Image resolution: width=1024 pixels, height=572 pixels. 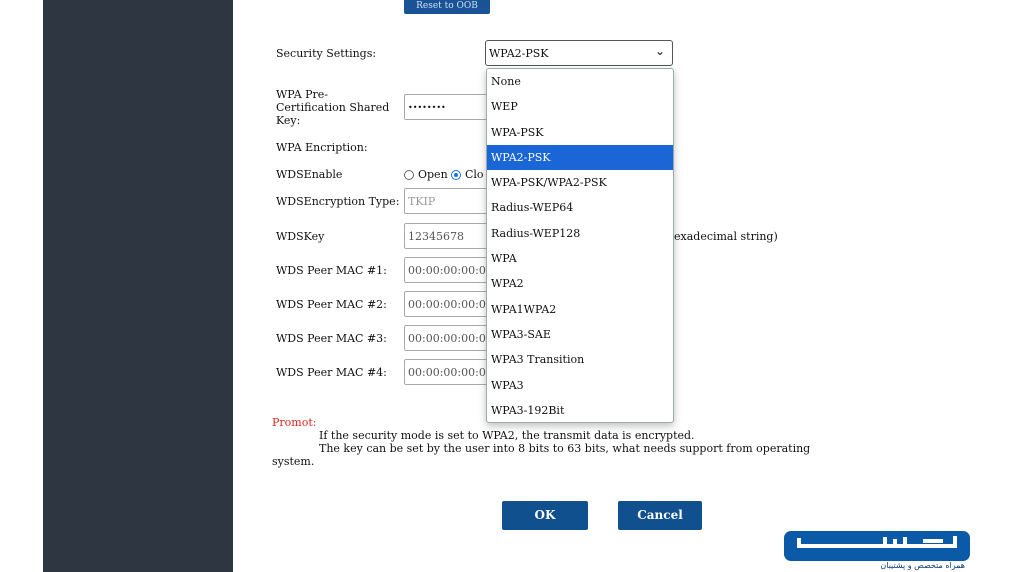 I want to click on option-wpa-psk: WPA-PSK, so click(x=580, y=132).